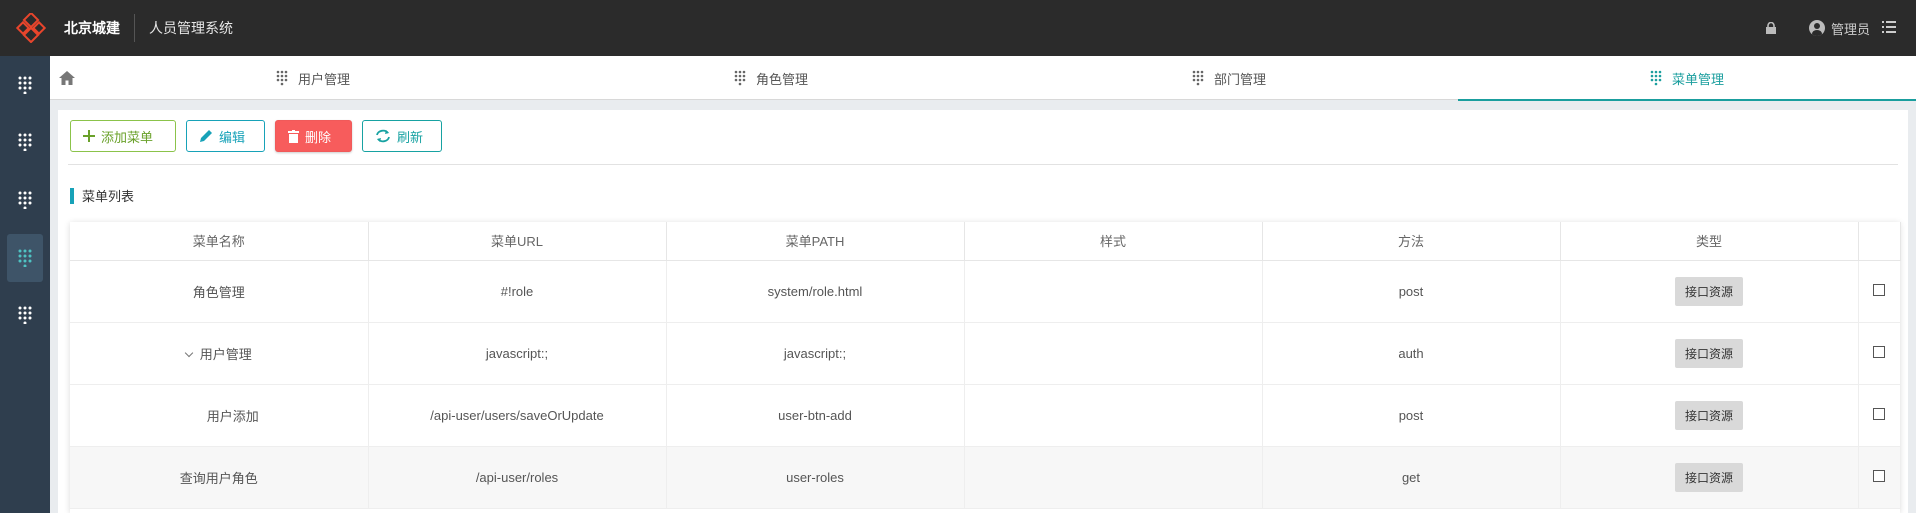  I want to click on table-row: 用户管理 javascript:; javascript:; auth 接口资源, so click(985, 353).